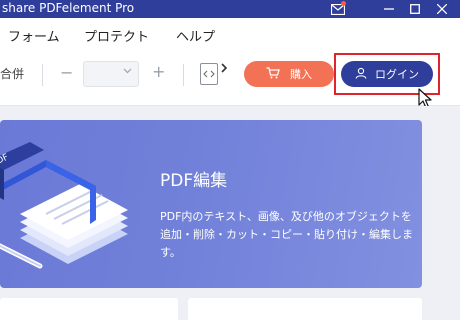  Describe the element at coordinates (209, 74) in the screenshot. I see `fit-page-icon` at that location.